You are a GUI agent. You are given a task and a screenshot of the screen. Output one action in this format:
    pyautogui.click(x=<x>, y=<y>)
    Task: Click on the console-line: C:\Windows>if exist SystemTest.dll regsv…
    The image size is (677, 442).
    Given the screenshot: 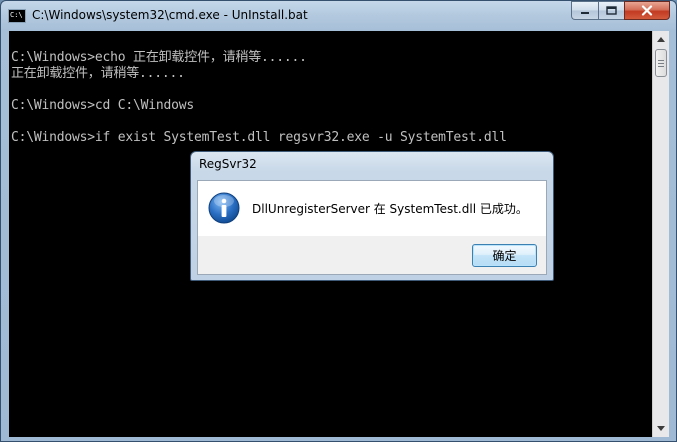 What is the action you would take?
    pyautogui.click(x=259, y=137)
    